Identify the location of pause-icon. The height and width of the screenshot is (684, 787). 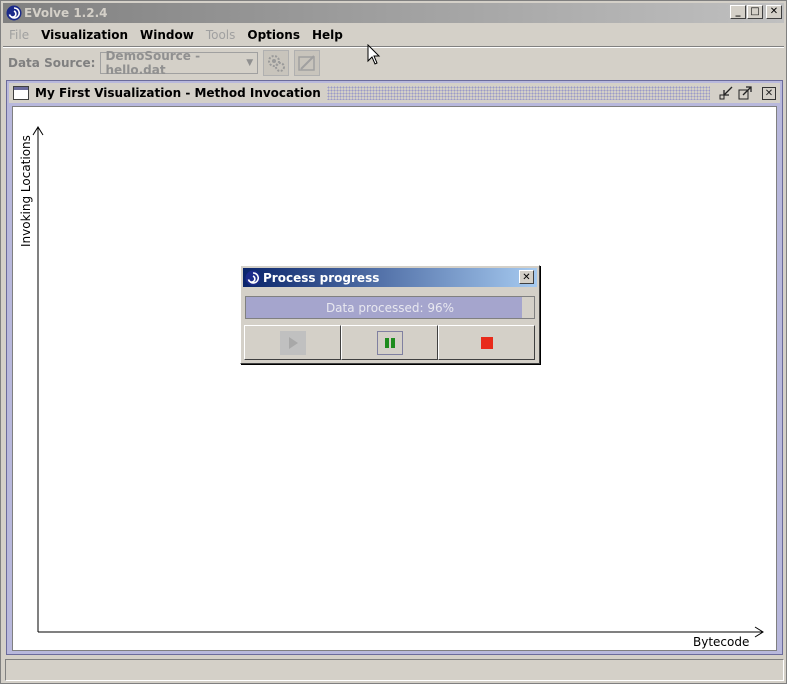
(389, 342).